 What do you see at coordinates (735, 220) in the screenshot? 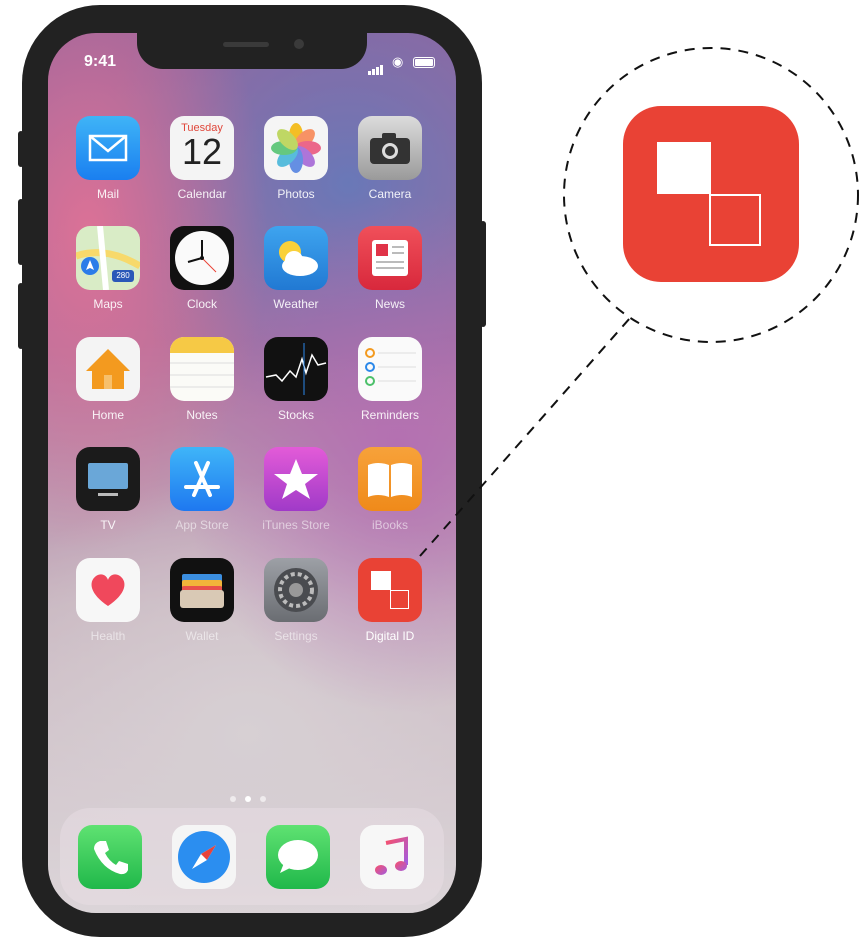
I see `outlined-square` at bounding box center [735, 220].